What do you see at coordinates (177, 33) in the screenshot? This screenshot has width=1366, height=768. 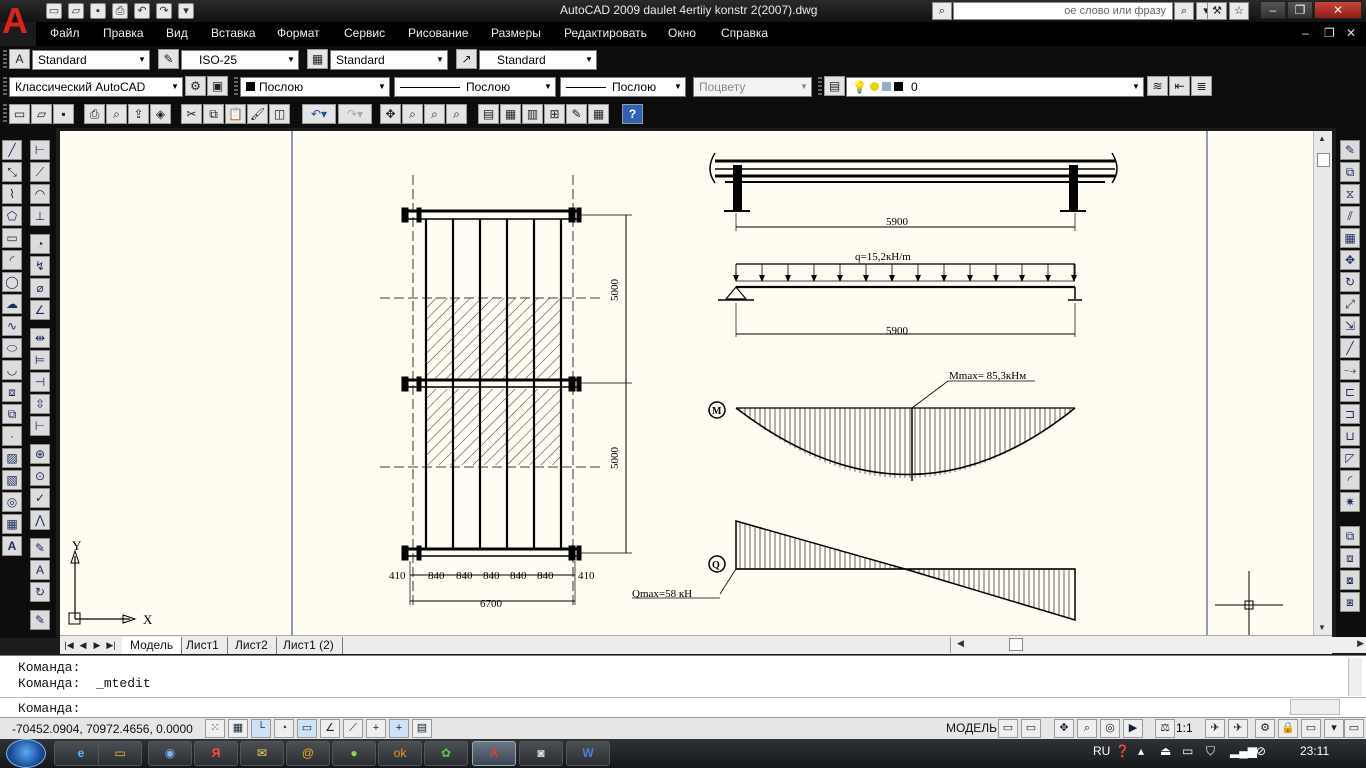 I see `menu-view: Вид` at bounding box center [177, 33].